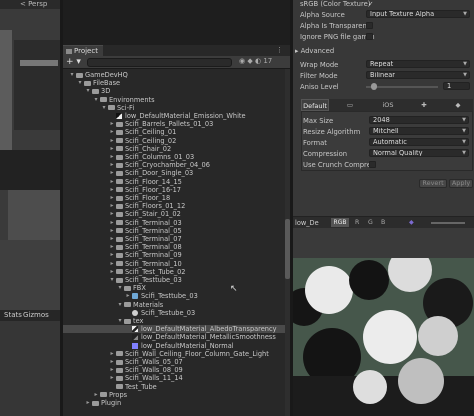 The width and height of the screenshot is (474, 416). Describe the element at coordinates (176, 165) in the screenshot. I see `tree-folder-row: ▸ Scifi_Cryochamber_04_06` at that location.